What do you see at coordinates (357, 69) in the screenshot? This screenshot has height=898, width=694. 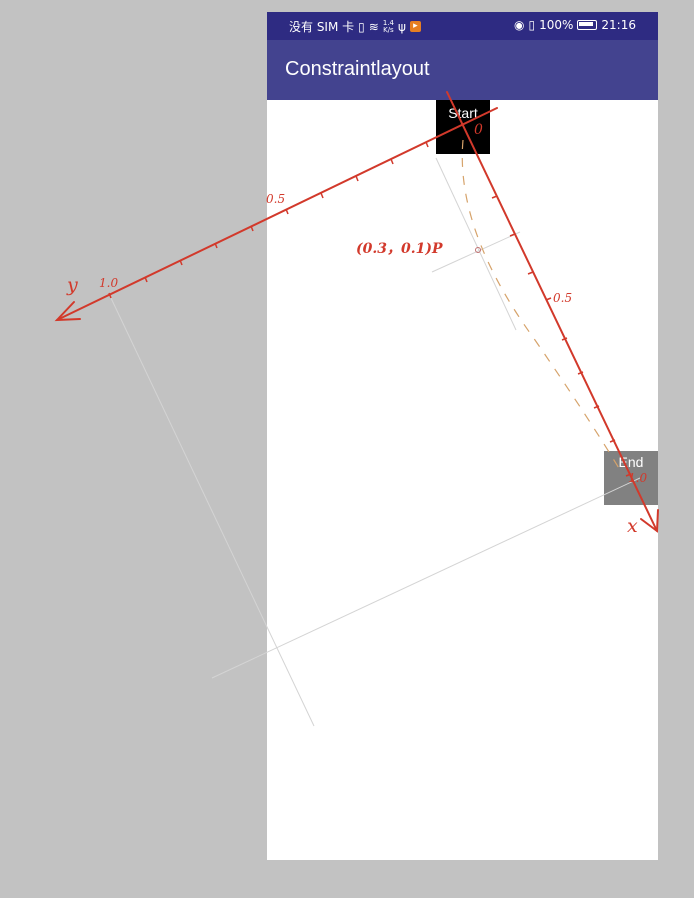 I see `app-title: Constraintlayout` at bounding box center [357, 69].